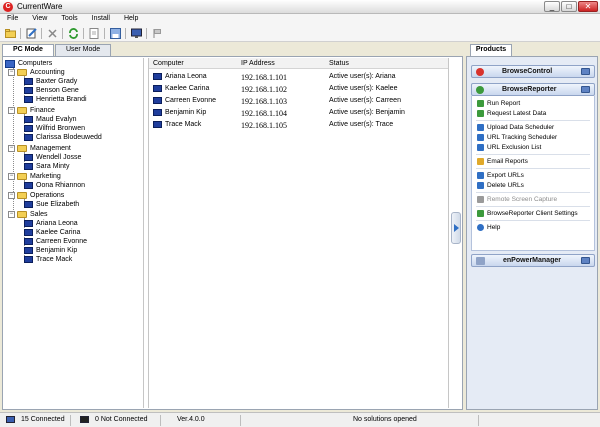 The image size is (600, 427). Describe the element at coordinates (533, 71) in the screenshot. I see `product-browsecontrol-header: BrowseControl` at that location.